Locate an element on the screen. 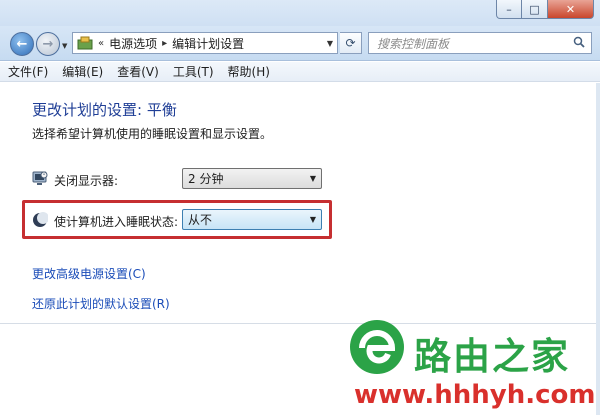  watermark-title: 路由之家 is located at coordinates (492, 356).